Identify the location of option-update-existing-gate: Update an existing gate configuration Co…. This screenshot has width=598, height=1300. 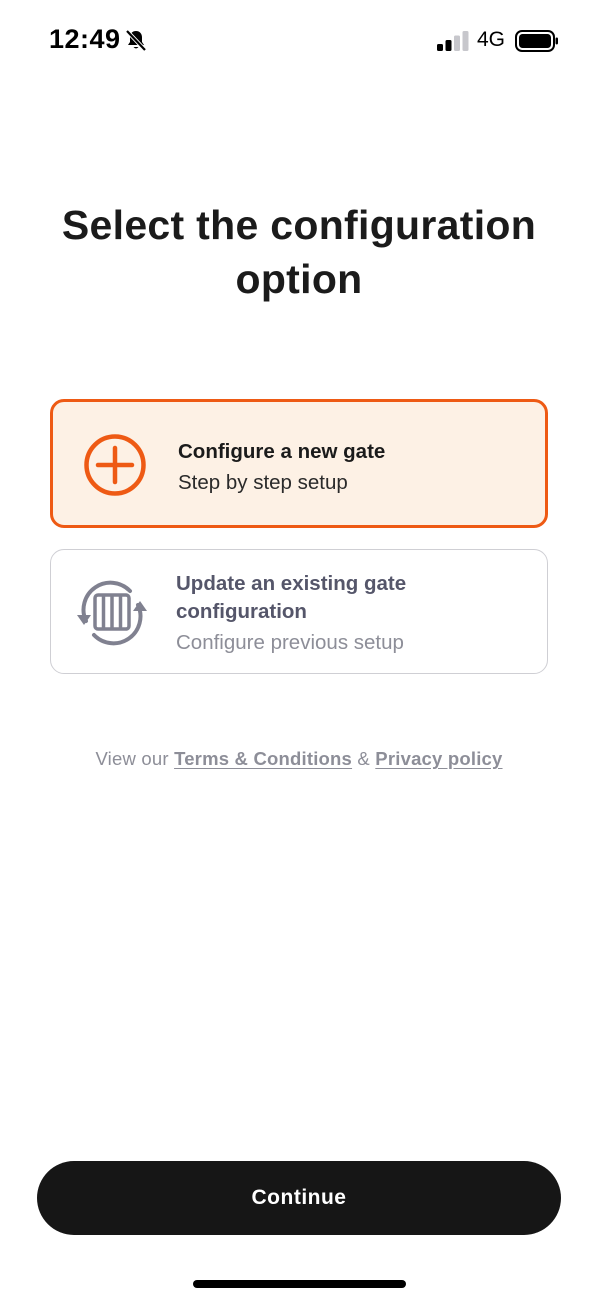
(299, 611).